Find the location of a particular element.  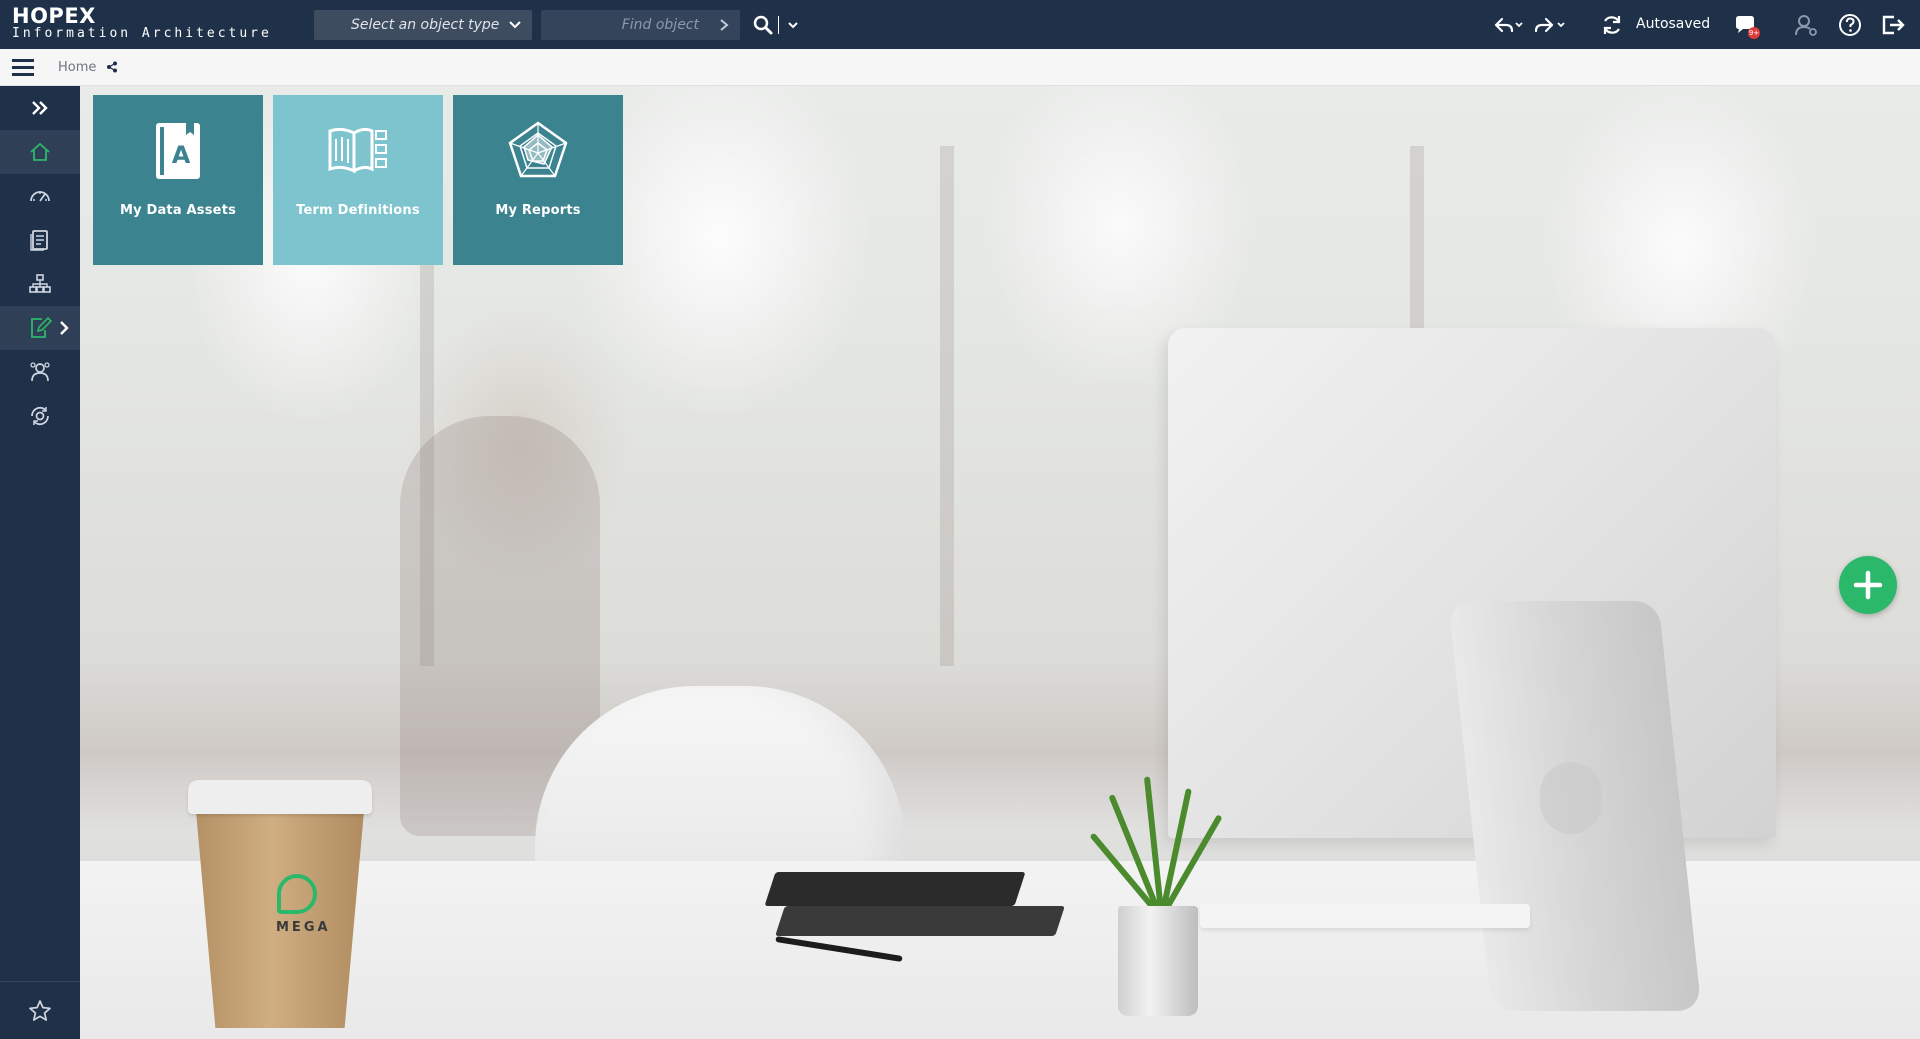

help-icon is located at coordinates (1850, 25).